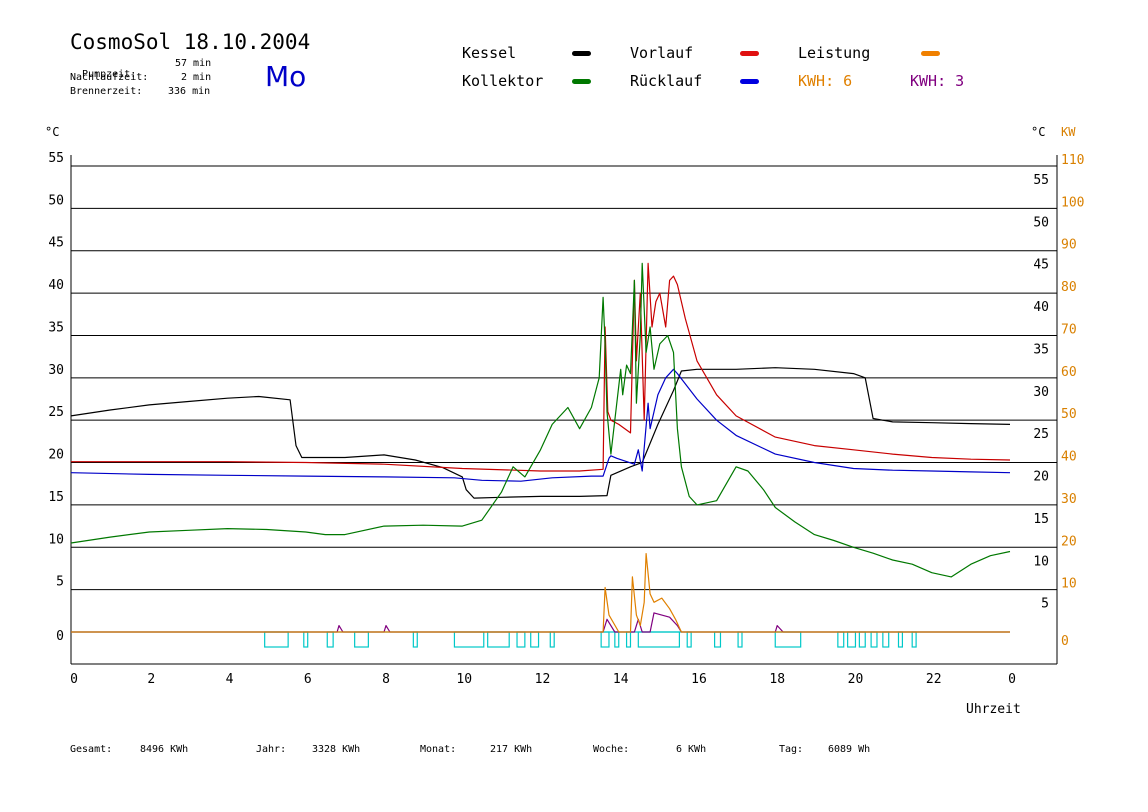 The image size is (1148, 812). What do you see at coordinates (1041, 519) in the screenshot?
I see `y-tick-label-right: 15` at bounding box center [1041, 519].